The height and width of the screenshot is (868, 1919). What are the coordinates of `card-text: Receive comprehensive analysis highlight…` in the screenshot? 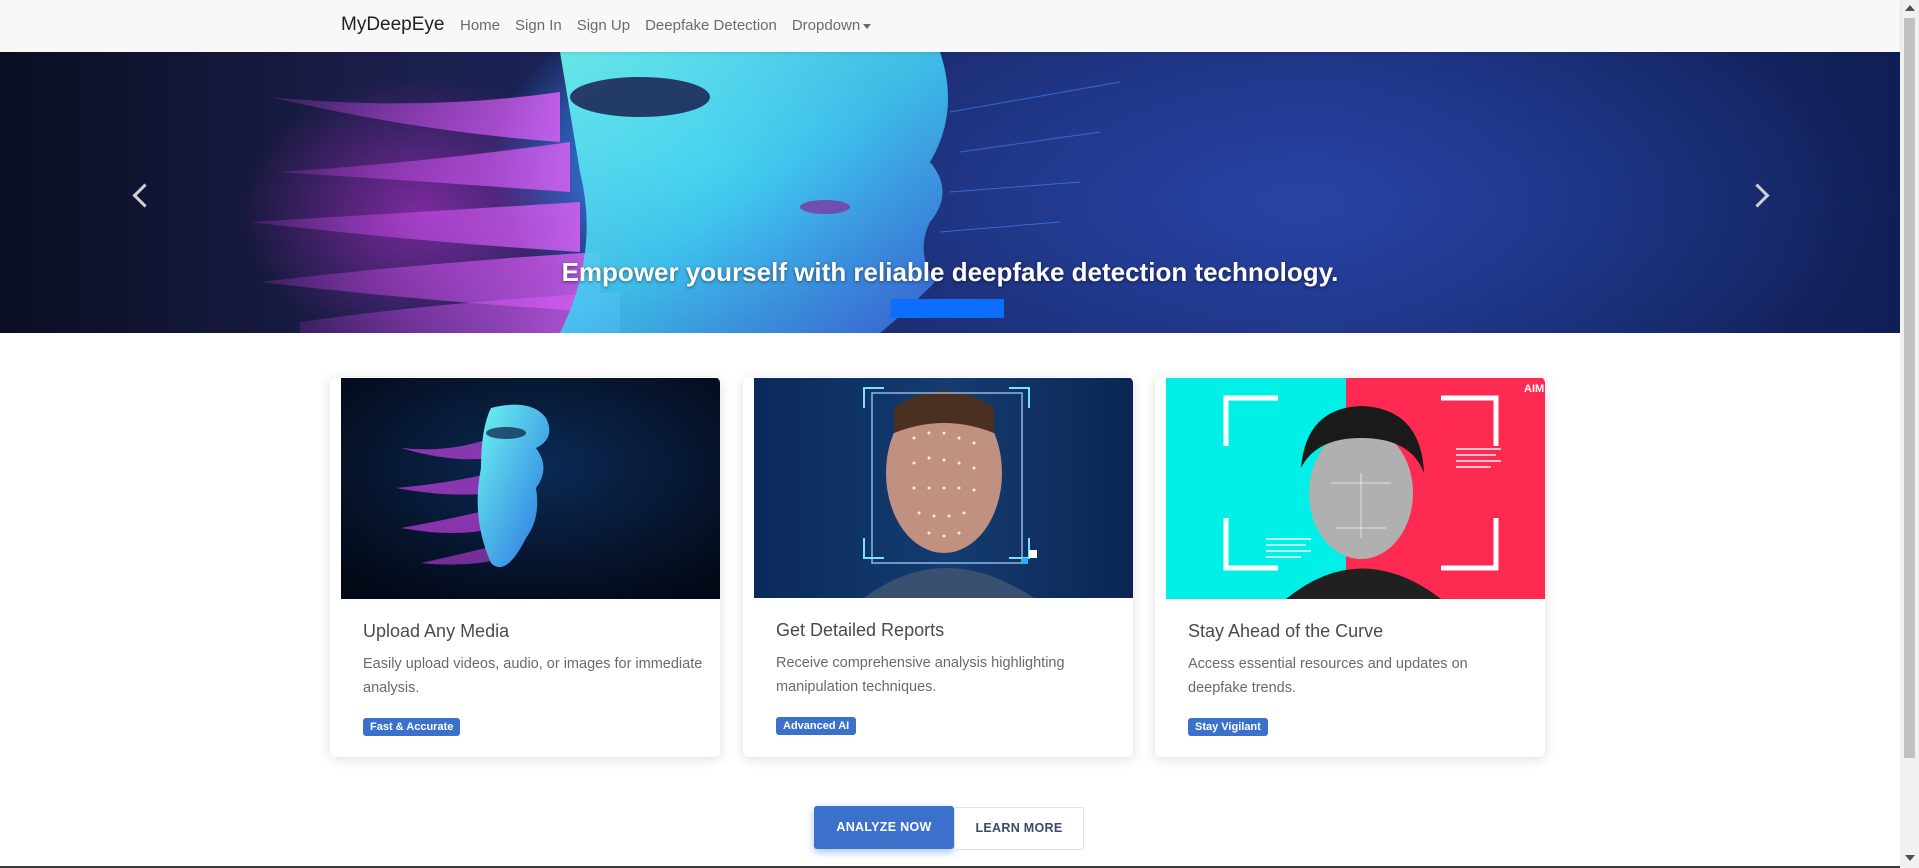 It's located at (920, 675).